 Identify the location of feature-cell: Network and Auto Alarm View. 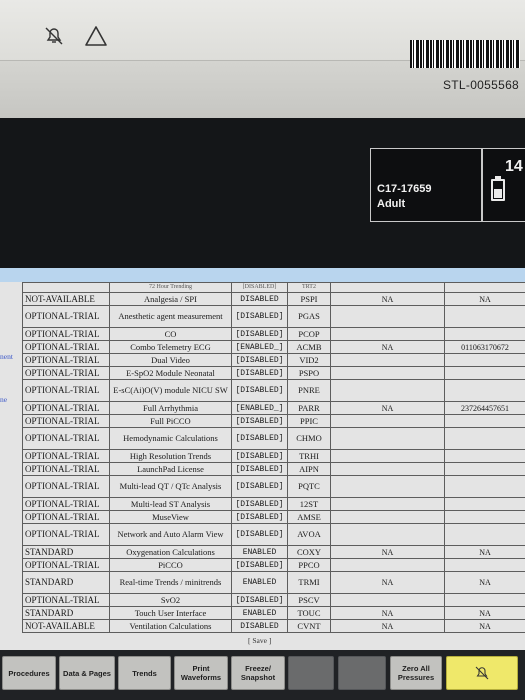
(170, 534).